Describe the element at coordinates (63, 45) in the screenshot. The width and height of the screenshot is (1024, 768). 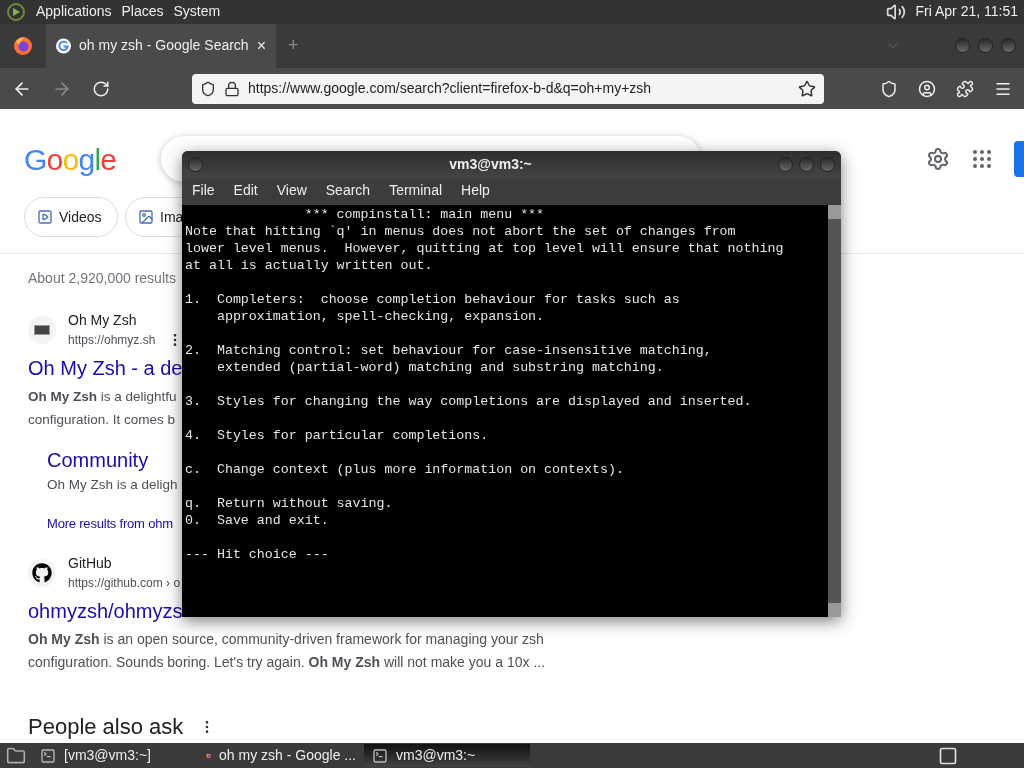
I see `google-icon` at that location.